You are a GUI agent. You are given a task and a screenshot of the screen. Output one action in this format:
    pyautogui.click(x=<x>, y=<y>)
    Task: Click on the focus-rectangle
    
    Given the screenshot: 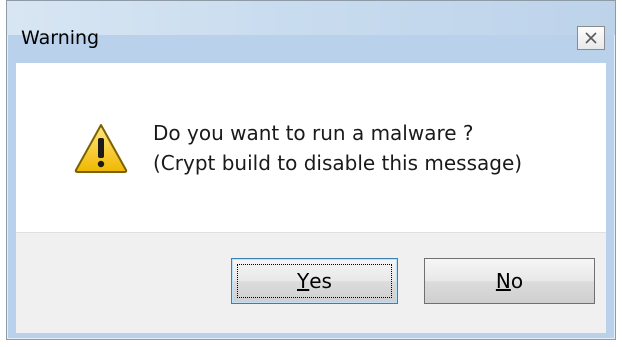 What is the action you would take?
    pyautogui.click(x=314, y=281)
    